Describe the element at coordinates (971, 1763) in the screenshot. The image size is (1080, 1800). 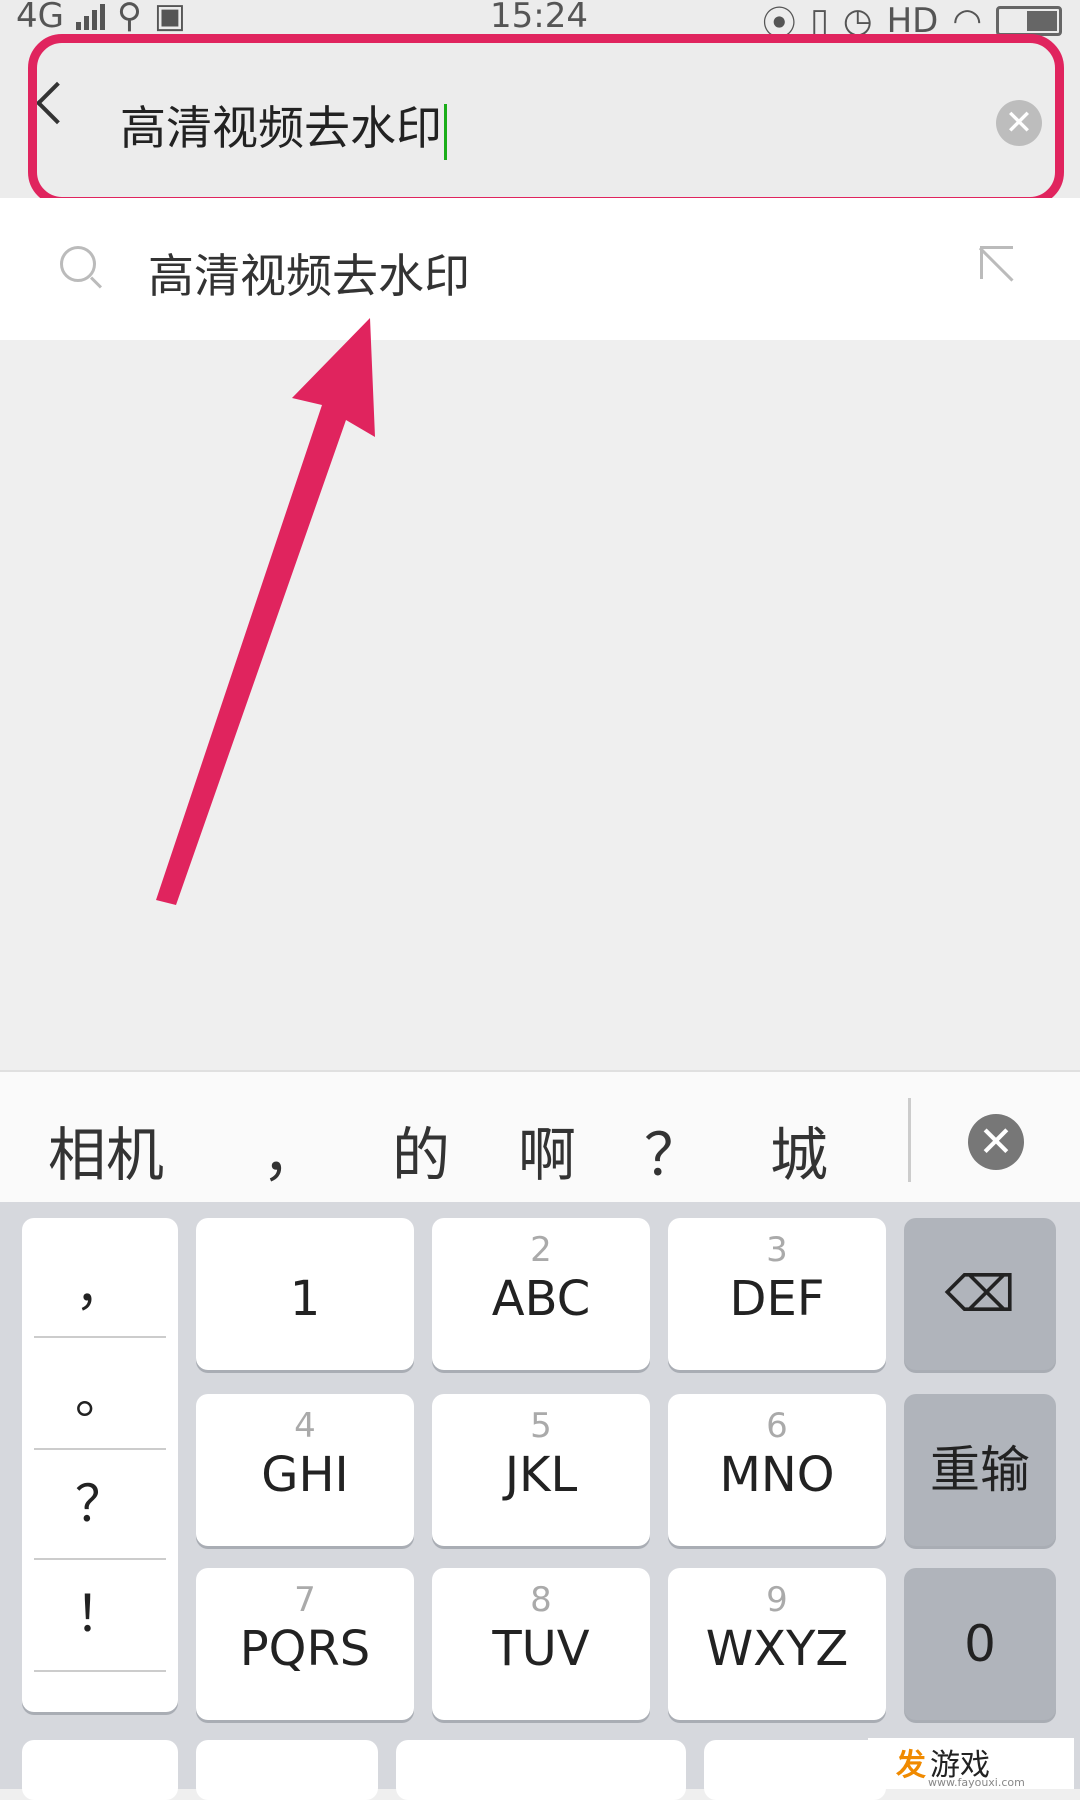
I see `watermark: 发 游戏 www.fayouxi.com` at that location.